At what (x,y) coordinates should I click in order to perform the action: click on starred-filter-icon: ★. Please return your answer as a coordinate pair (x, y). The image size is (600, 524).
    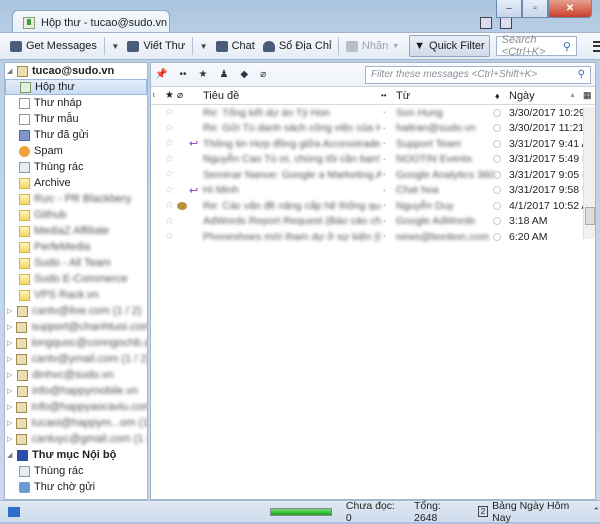
    Looking at the image, I should click on (202, 74).